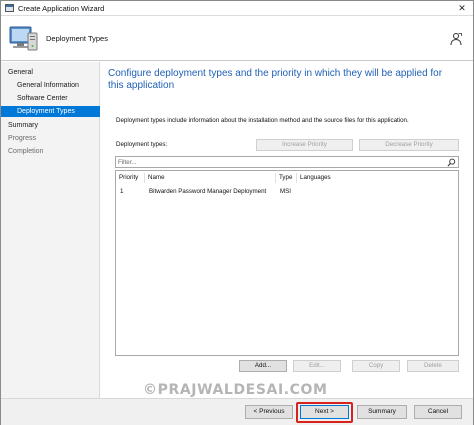  I want to click on increase-priority-button: Increase Priority, so click(304, 145).